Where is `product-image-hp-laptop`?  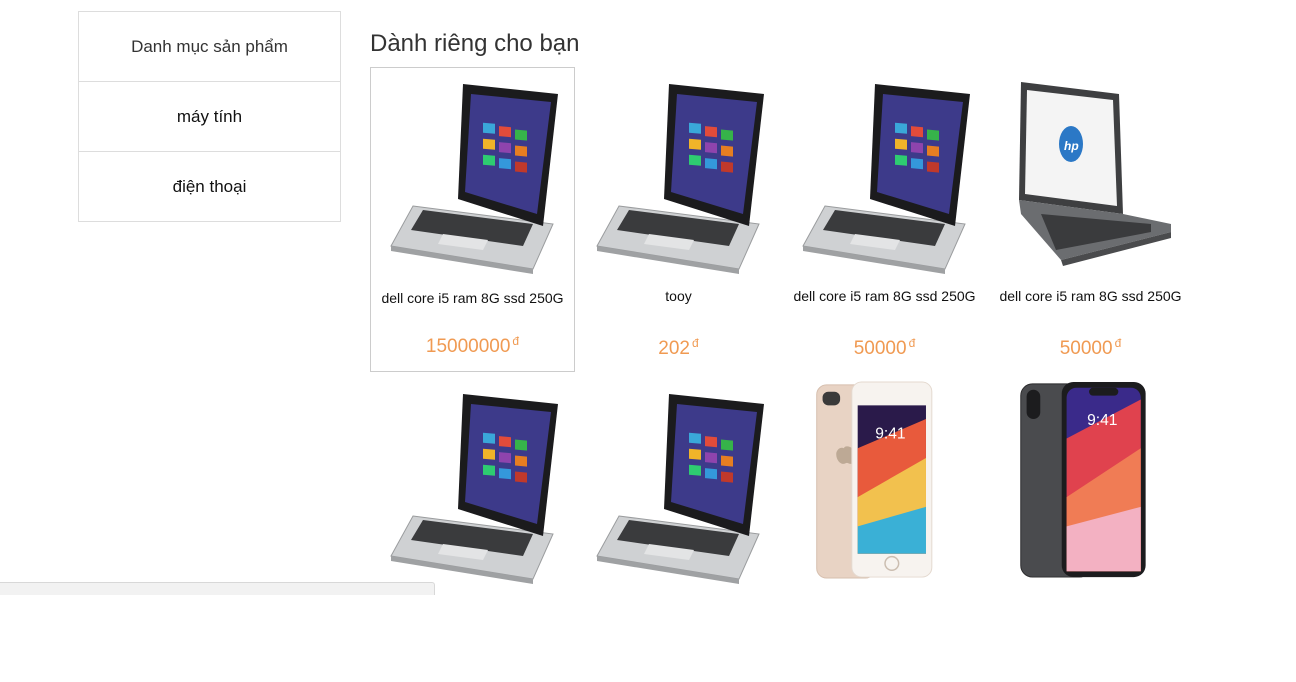 product-image-hp-laptop is located at coordinates (1095, 174).